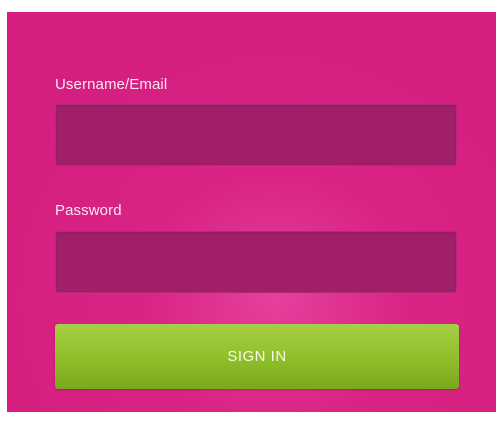 The image size is (503, 439). What do you see at coordinates (111, 84) in the screenshot?
I see `username-label: Username/Email` at bounding box center [111, 84].